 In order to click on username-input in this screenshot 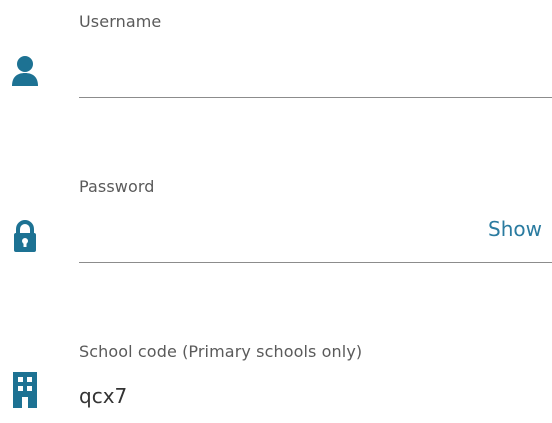, I will do `click(315, 76)`.